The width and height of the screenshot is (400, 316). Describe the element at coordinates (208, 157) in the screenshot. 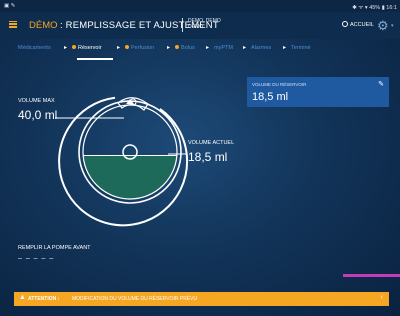

I see `volume-actuel-value: 18,5 ml` at that location.